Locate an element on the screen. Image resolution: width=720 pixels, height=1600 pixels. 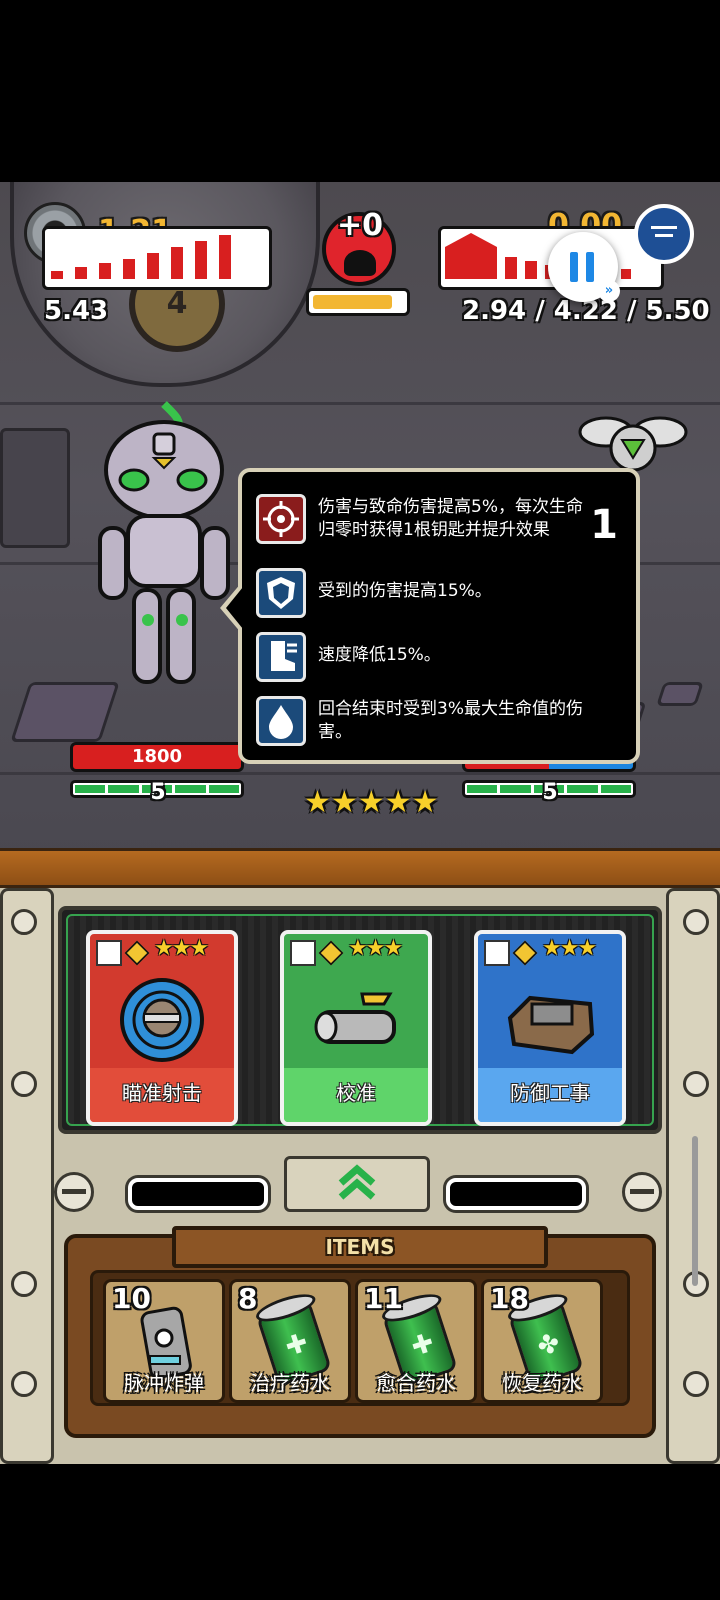
item-name: 恢复药水 is located at coordinates (542, 1383).